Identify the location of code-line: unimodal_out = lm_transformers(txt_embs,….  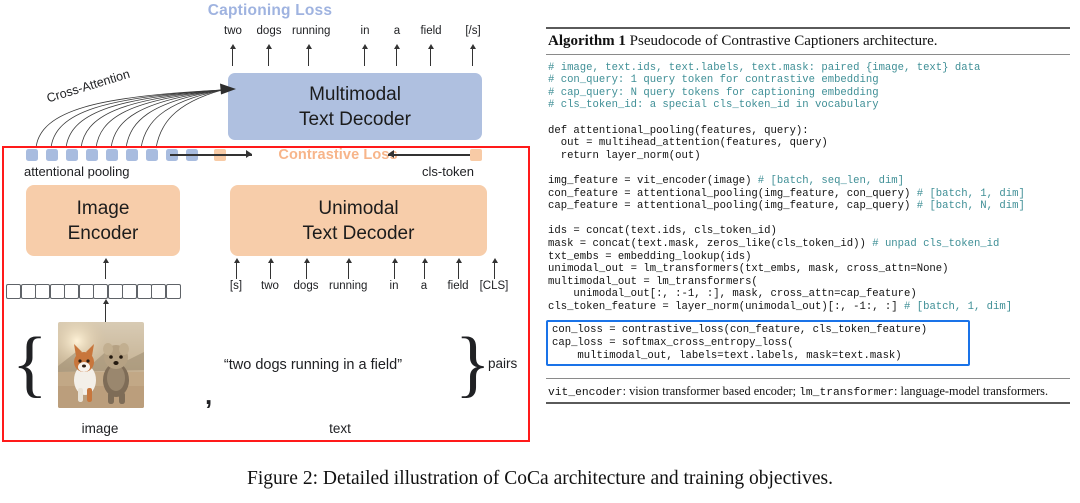
(748, 269).